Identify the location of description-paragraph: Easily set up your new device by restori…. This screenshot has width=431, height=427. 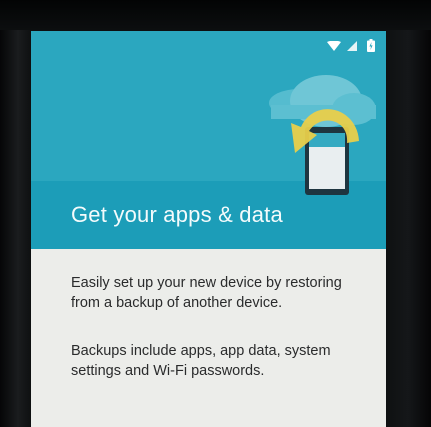
(206, 293).